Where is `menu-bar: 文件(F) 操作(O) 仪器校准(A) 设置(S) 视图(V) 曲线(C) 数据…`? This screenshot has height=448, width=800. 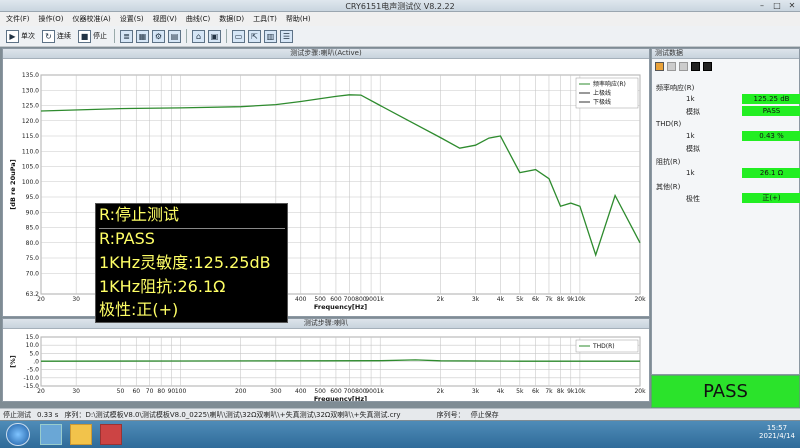 menu-bar: 文件(F) 操作(O) 仪器校准(A) 设置(S) 视图(V) 曲线(C) 数据… is located at coordinates (400, 19).